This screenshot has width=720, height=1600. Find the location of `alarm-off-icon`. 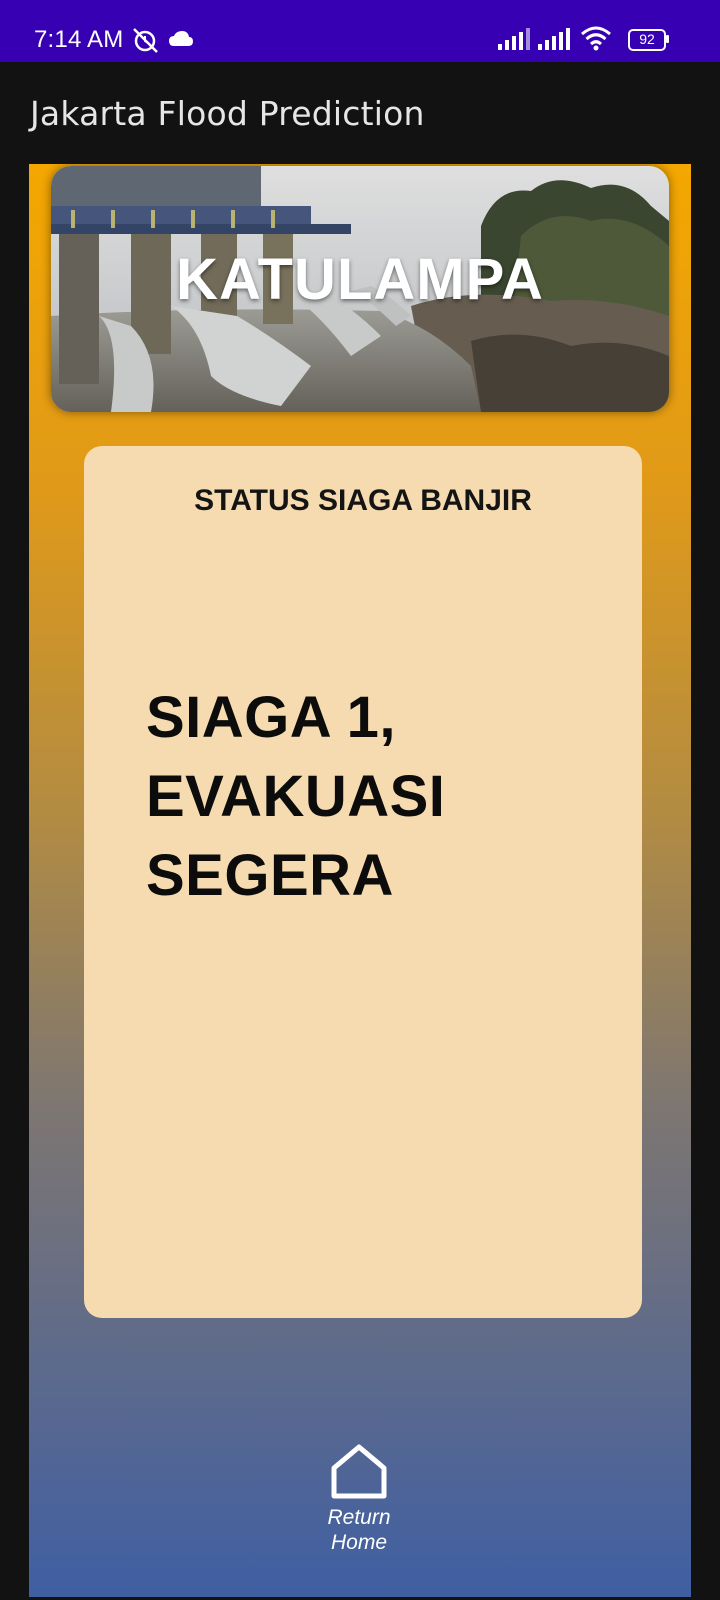

alarm-off-icon is located at coordinates (145, 40).